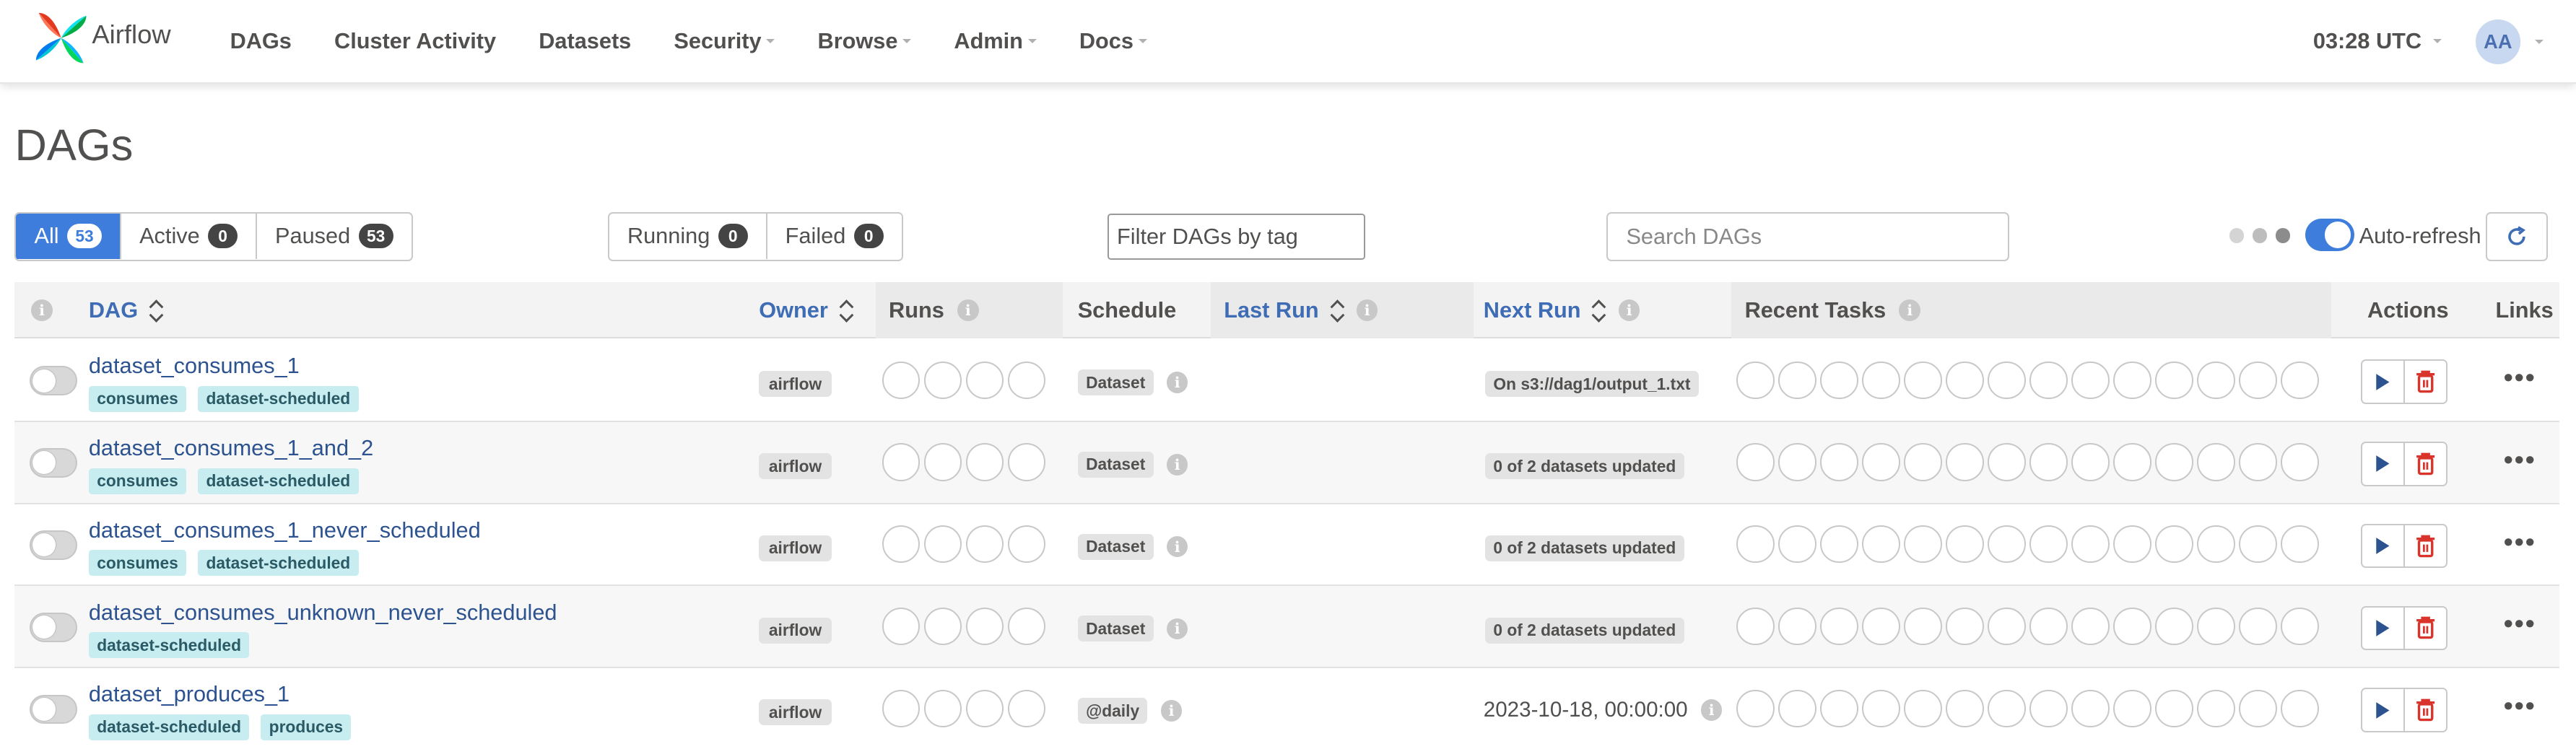  I want to click on user-avatar: AA, so click(2498, 41).